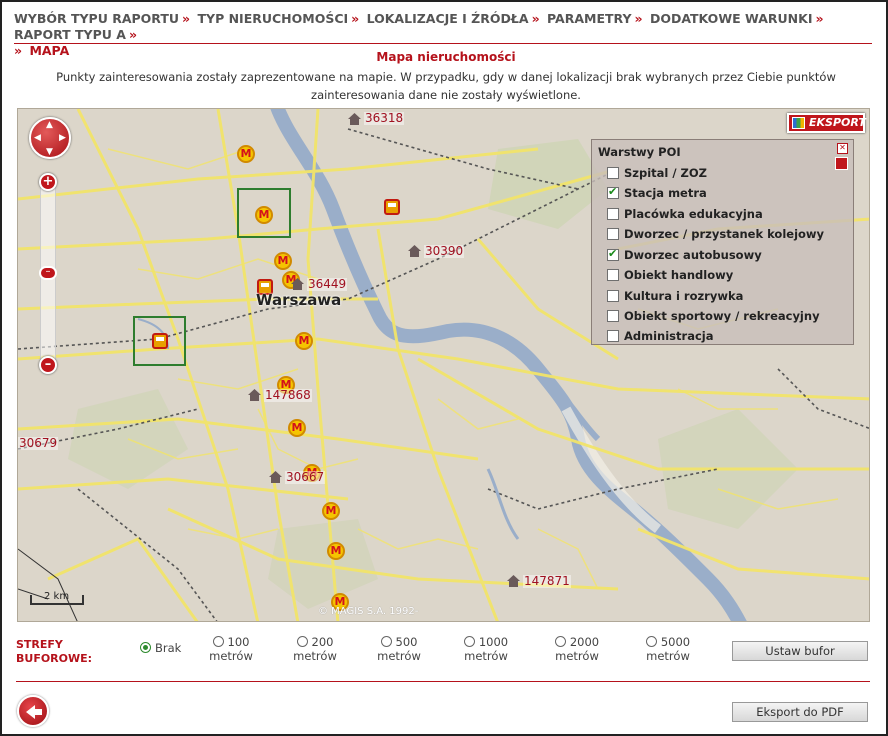  I want to click on pan-right-icon: ▶, so click(62, 138).